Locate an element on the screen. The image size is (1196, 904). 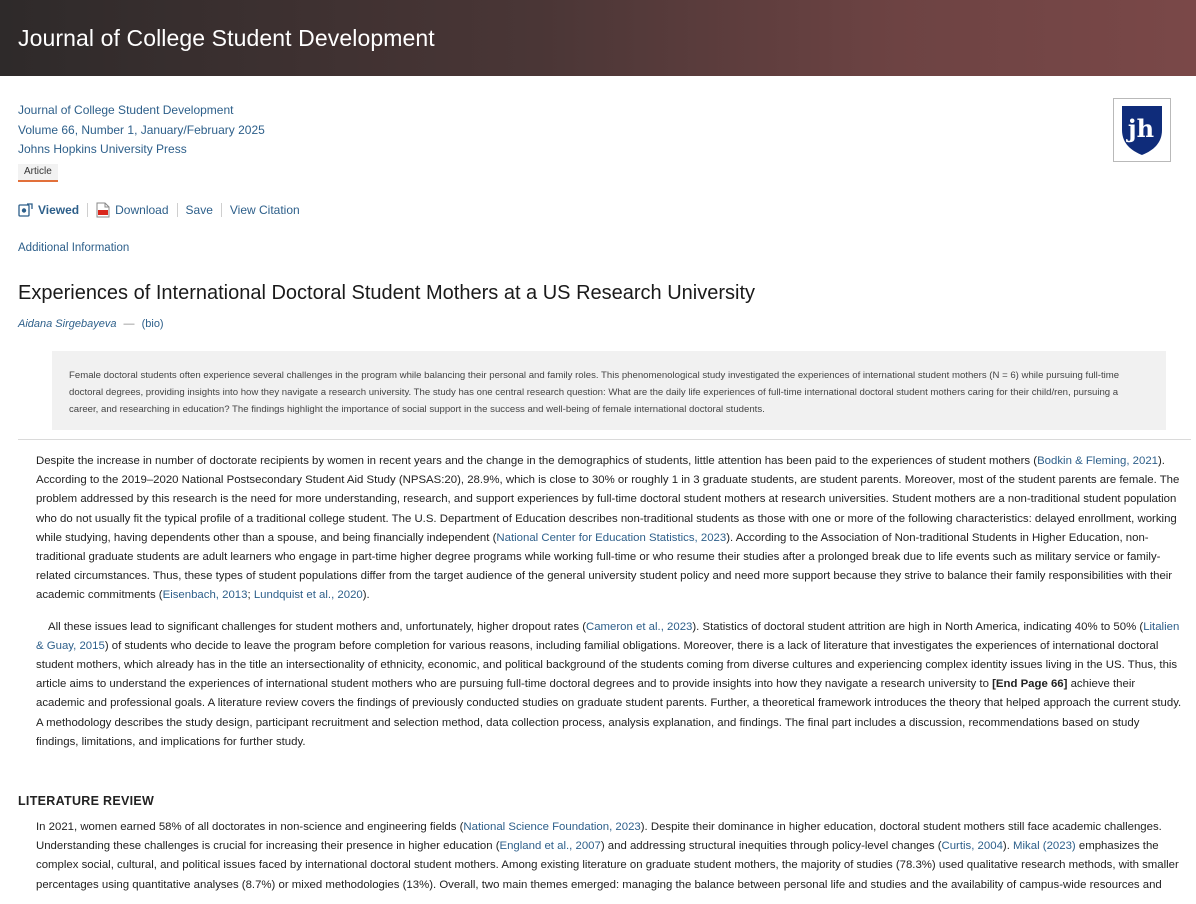
article-actions: Viewed Download Save View Citation is located at coordinates (598, 210).